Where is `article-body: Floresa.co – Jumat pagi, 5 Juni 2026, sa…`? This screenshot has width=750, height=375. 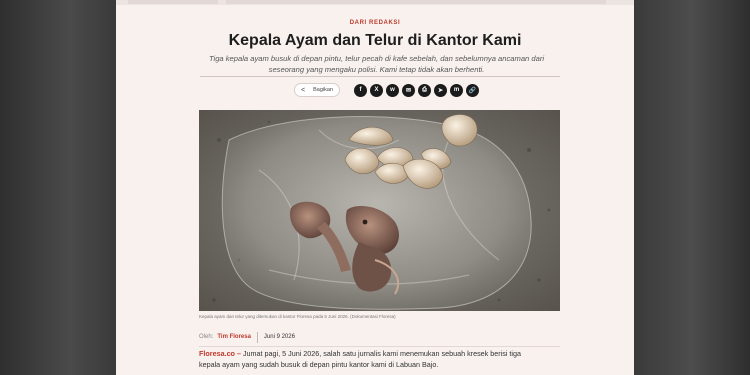
article-body: Floresa.co – Jumat pagi, 5 Juni 2026, sa… is located at coordinates (371, 359).